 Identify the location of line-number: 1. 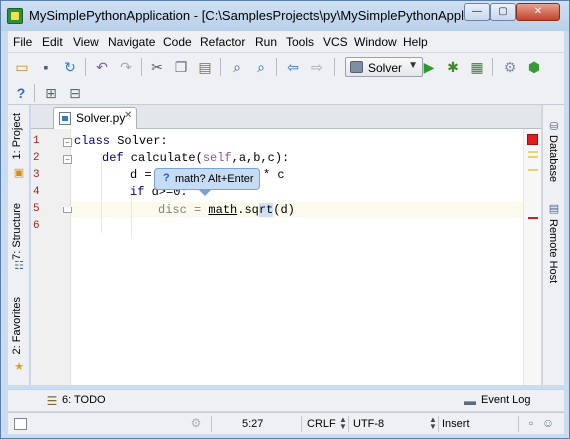
(36, 141).